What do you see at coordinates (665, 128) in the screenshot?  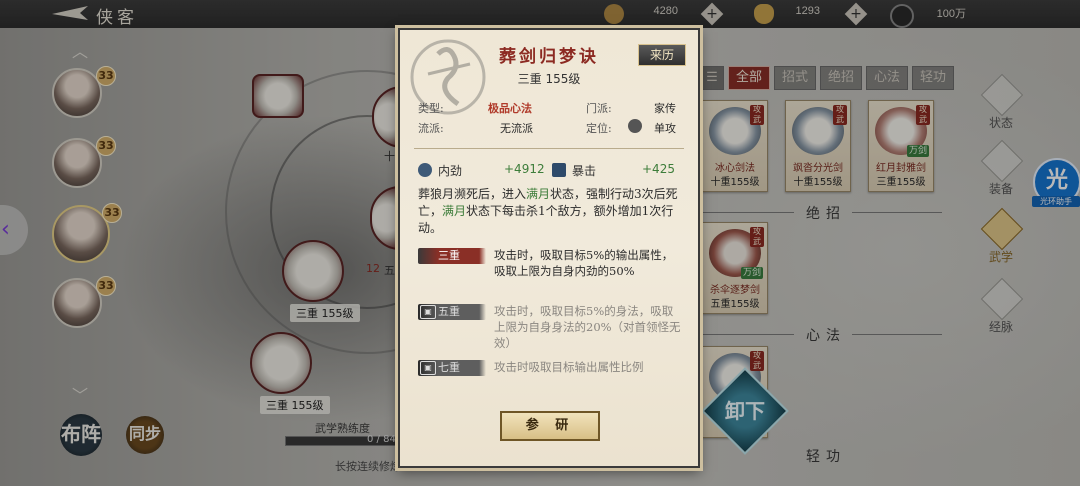 I see `role-value: 单攻` at bounding box center [665, 128].